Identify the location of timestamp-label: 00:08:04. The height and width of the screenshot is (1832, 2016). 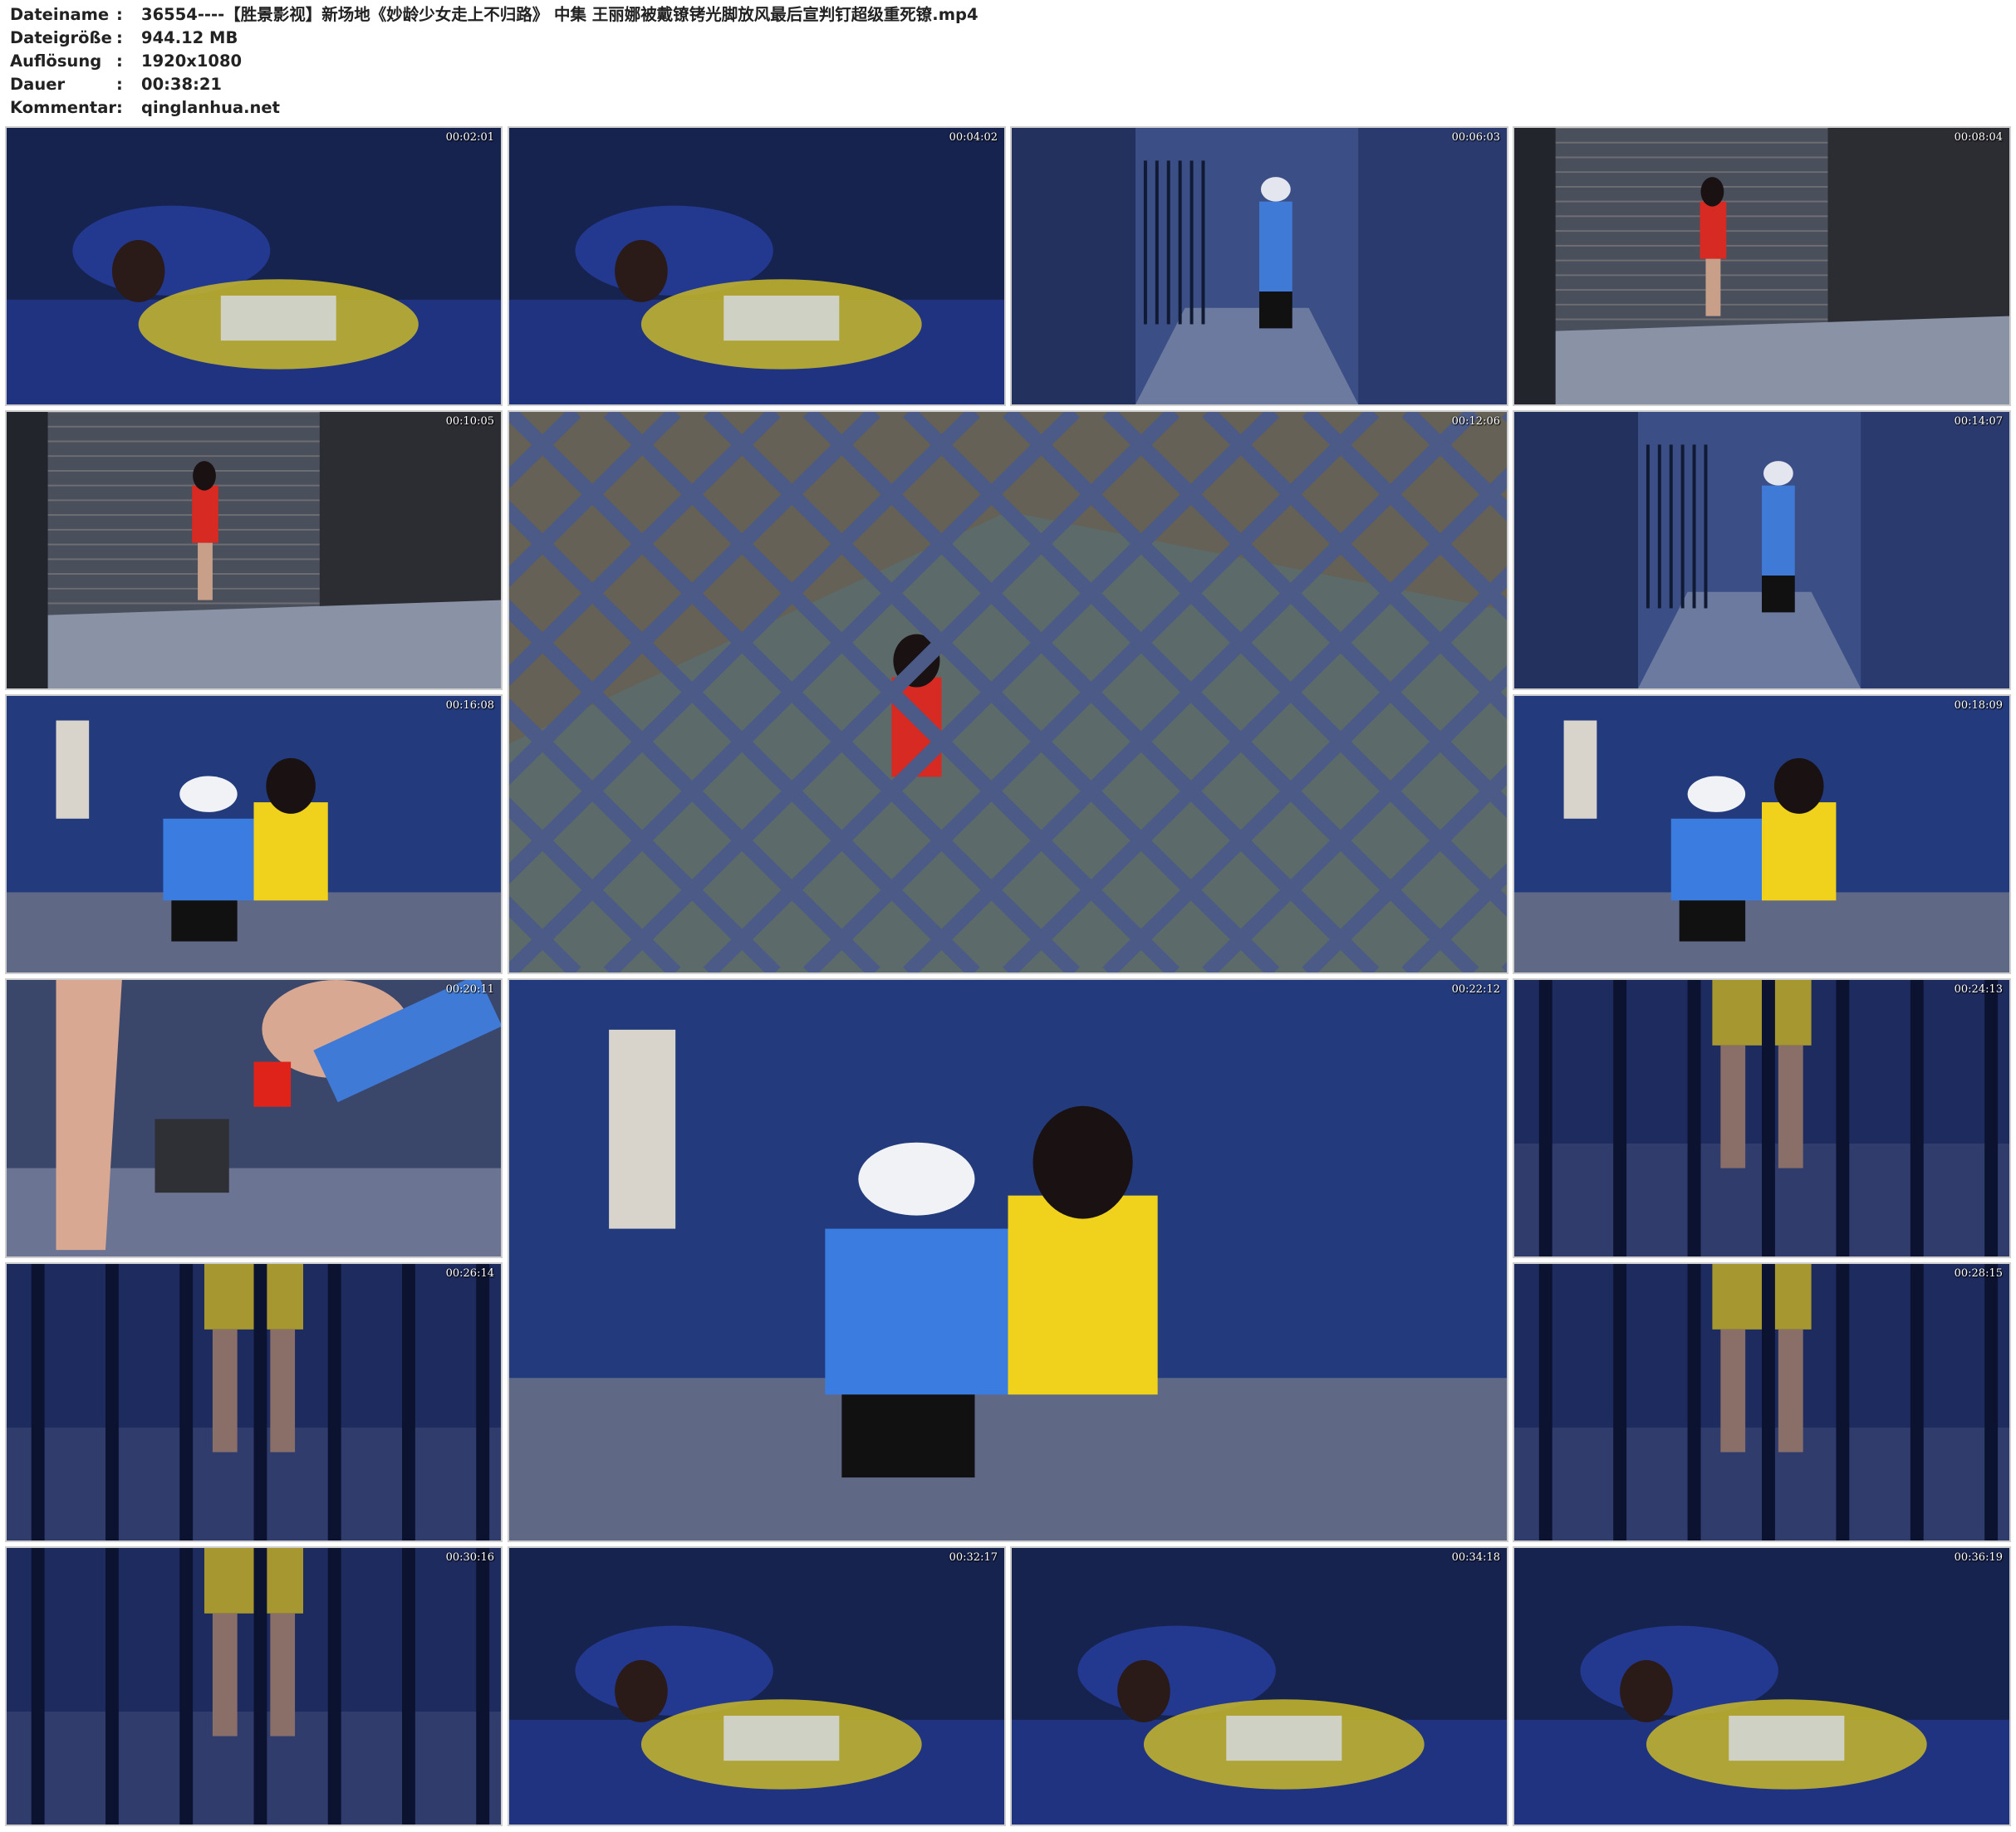
(1978, 137).